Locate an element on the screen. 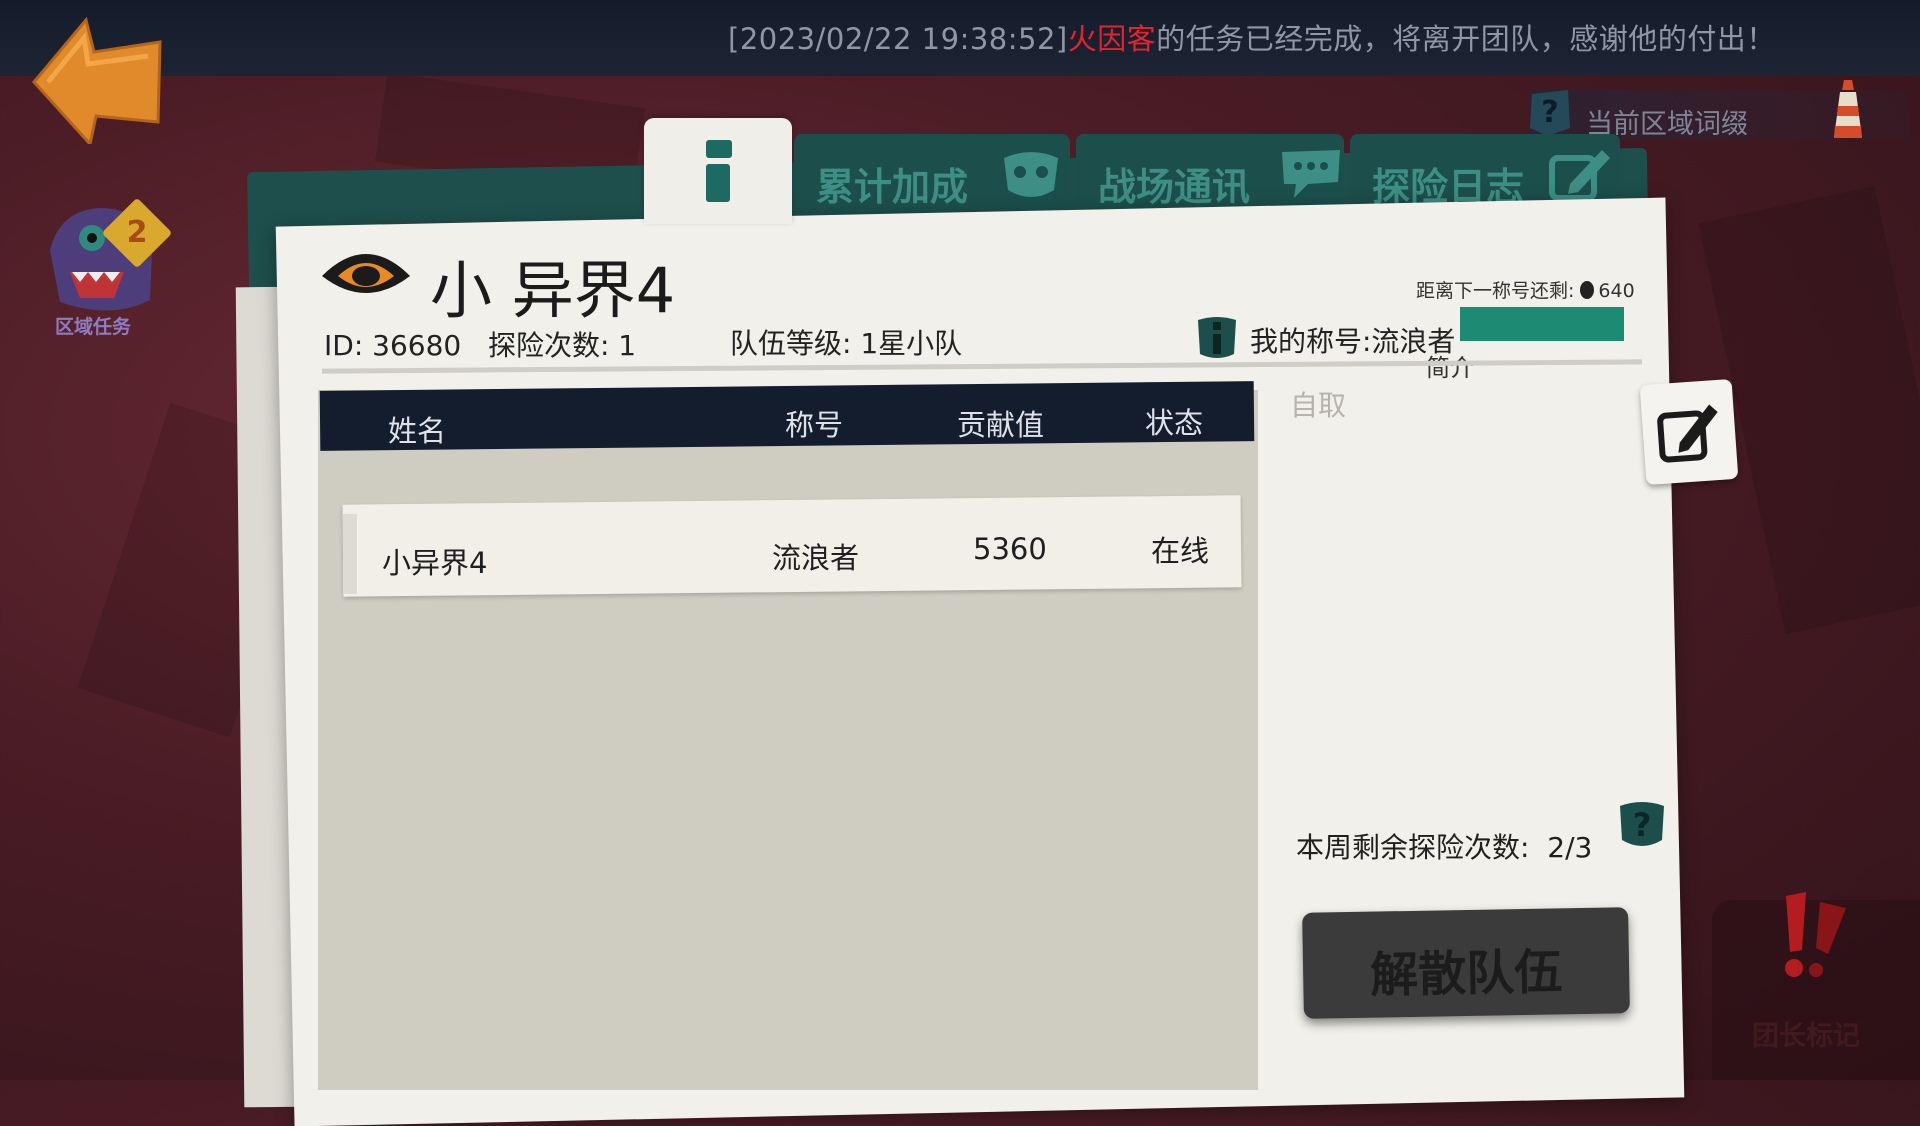 This screenshot has width=1920, height=1126. chat-icon is located at coordinates (1311, 174).